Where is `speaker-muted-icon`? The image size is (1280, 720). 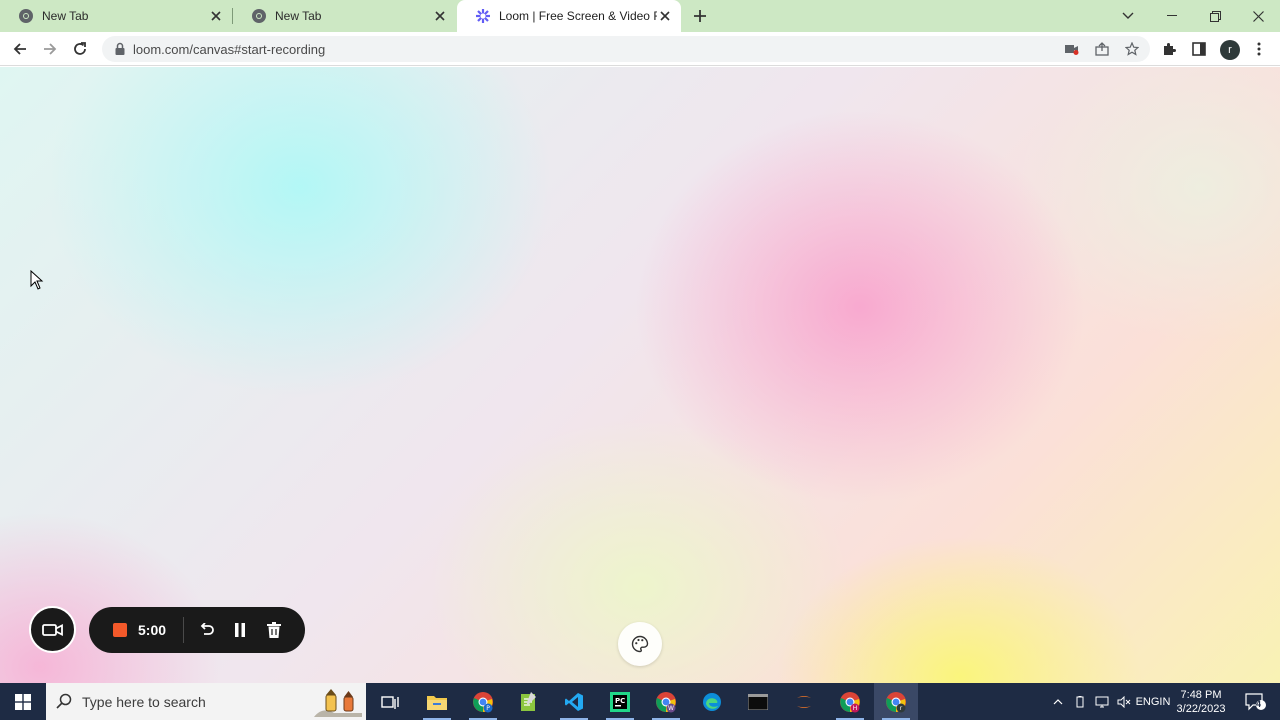 speaker-muted-icon is located at coordinates (1124, 701).